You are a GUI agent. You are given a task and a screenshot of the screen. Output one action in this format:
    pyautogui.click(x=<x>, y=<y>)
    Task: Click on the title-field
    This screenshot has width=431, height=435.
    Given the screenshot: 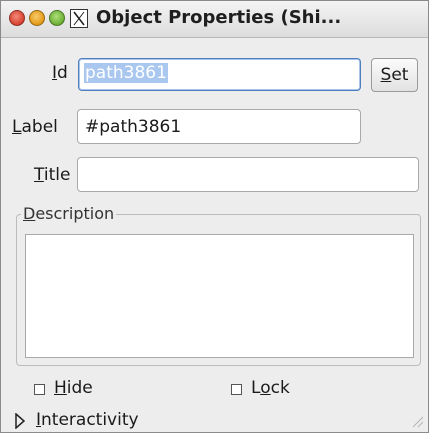 What is the action you would take?
    pyautogui.click(x=248, y=174)
    